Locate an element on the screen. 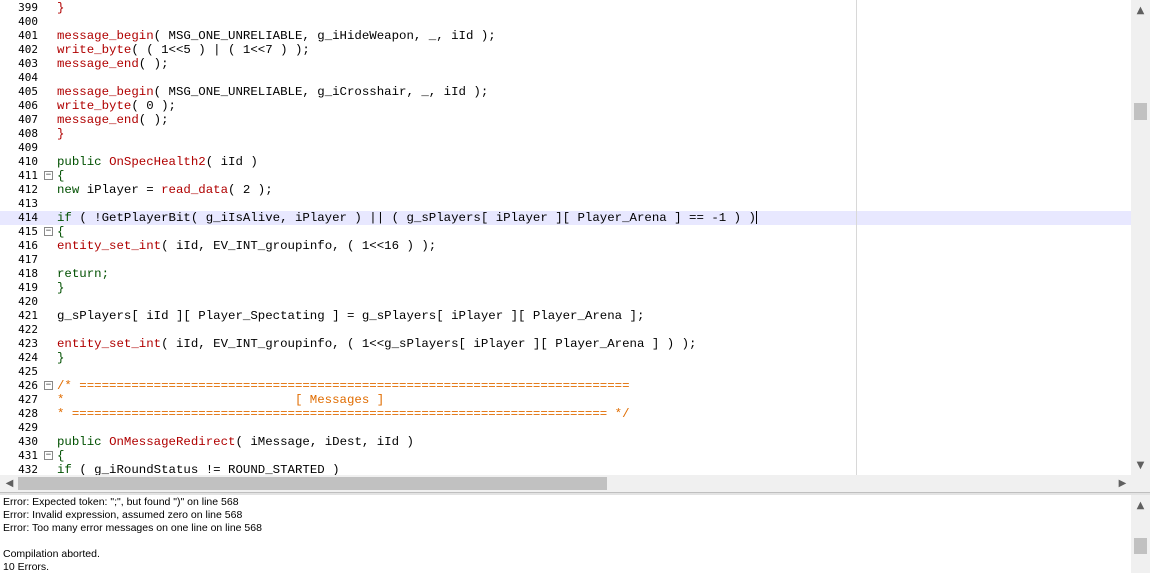 Image resolution: width=1150 pixels, height=573 pixels. code-line: 427 * [ Messages ] is located at coordinates (565, 400).